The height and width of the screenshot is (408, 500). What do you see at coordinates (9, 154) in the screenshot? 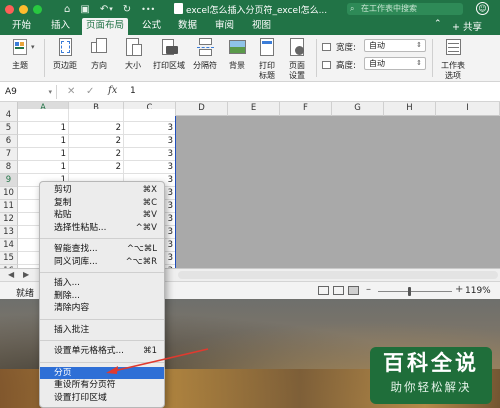
I see `row-header: 7` at bounding box center [9, 154].